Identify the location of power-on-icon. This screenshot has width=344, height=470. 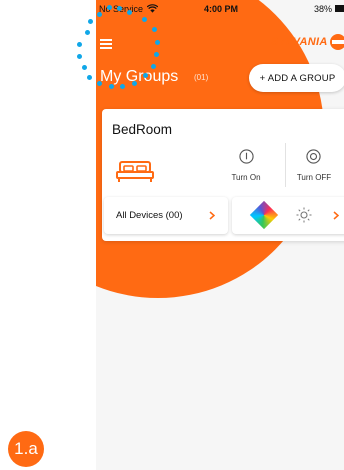
(246, 156).